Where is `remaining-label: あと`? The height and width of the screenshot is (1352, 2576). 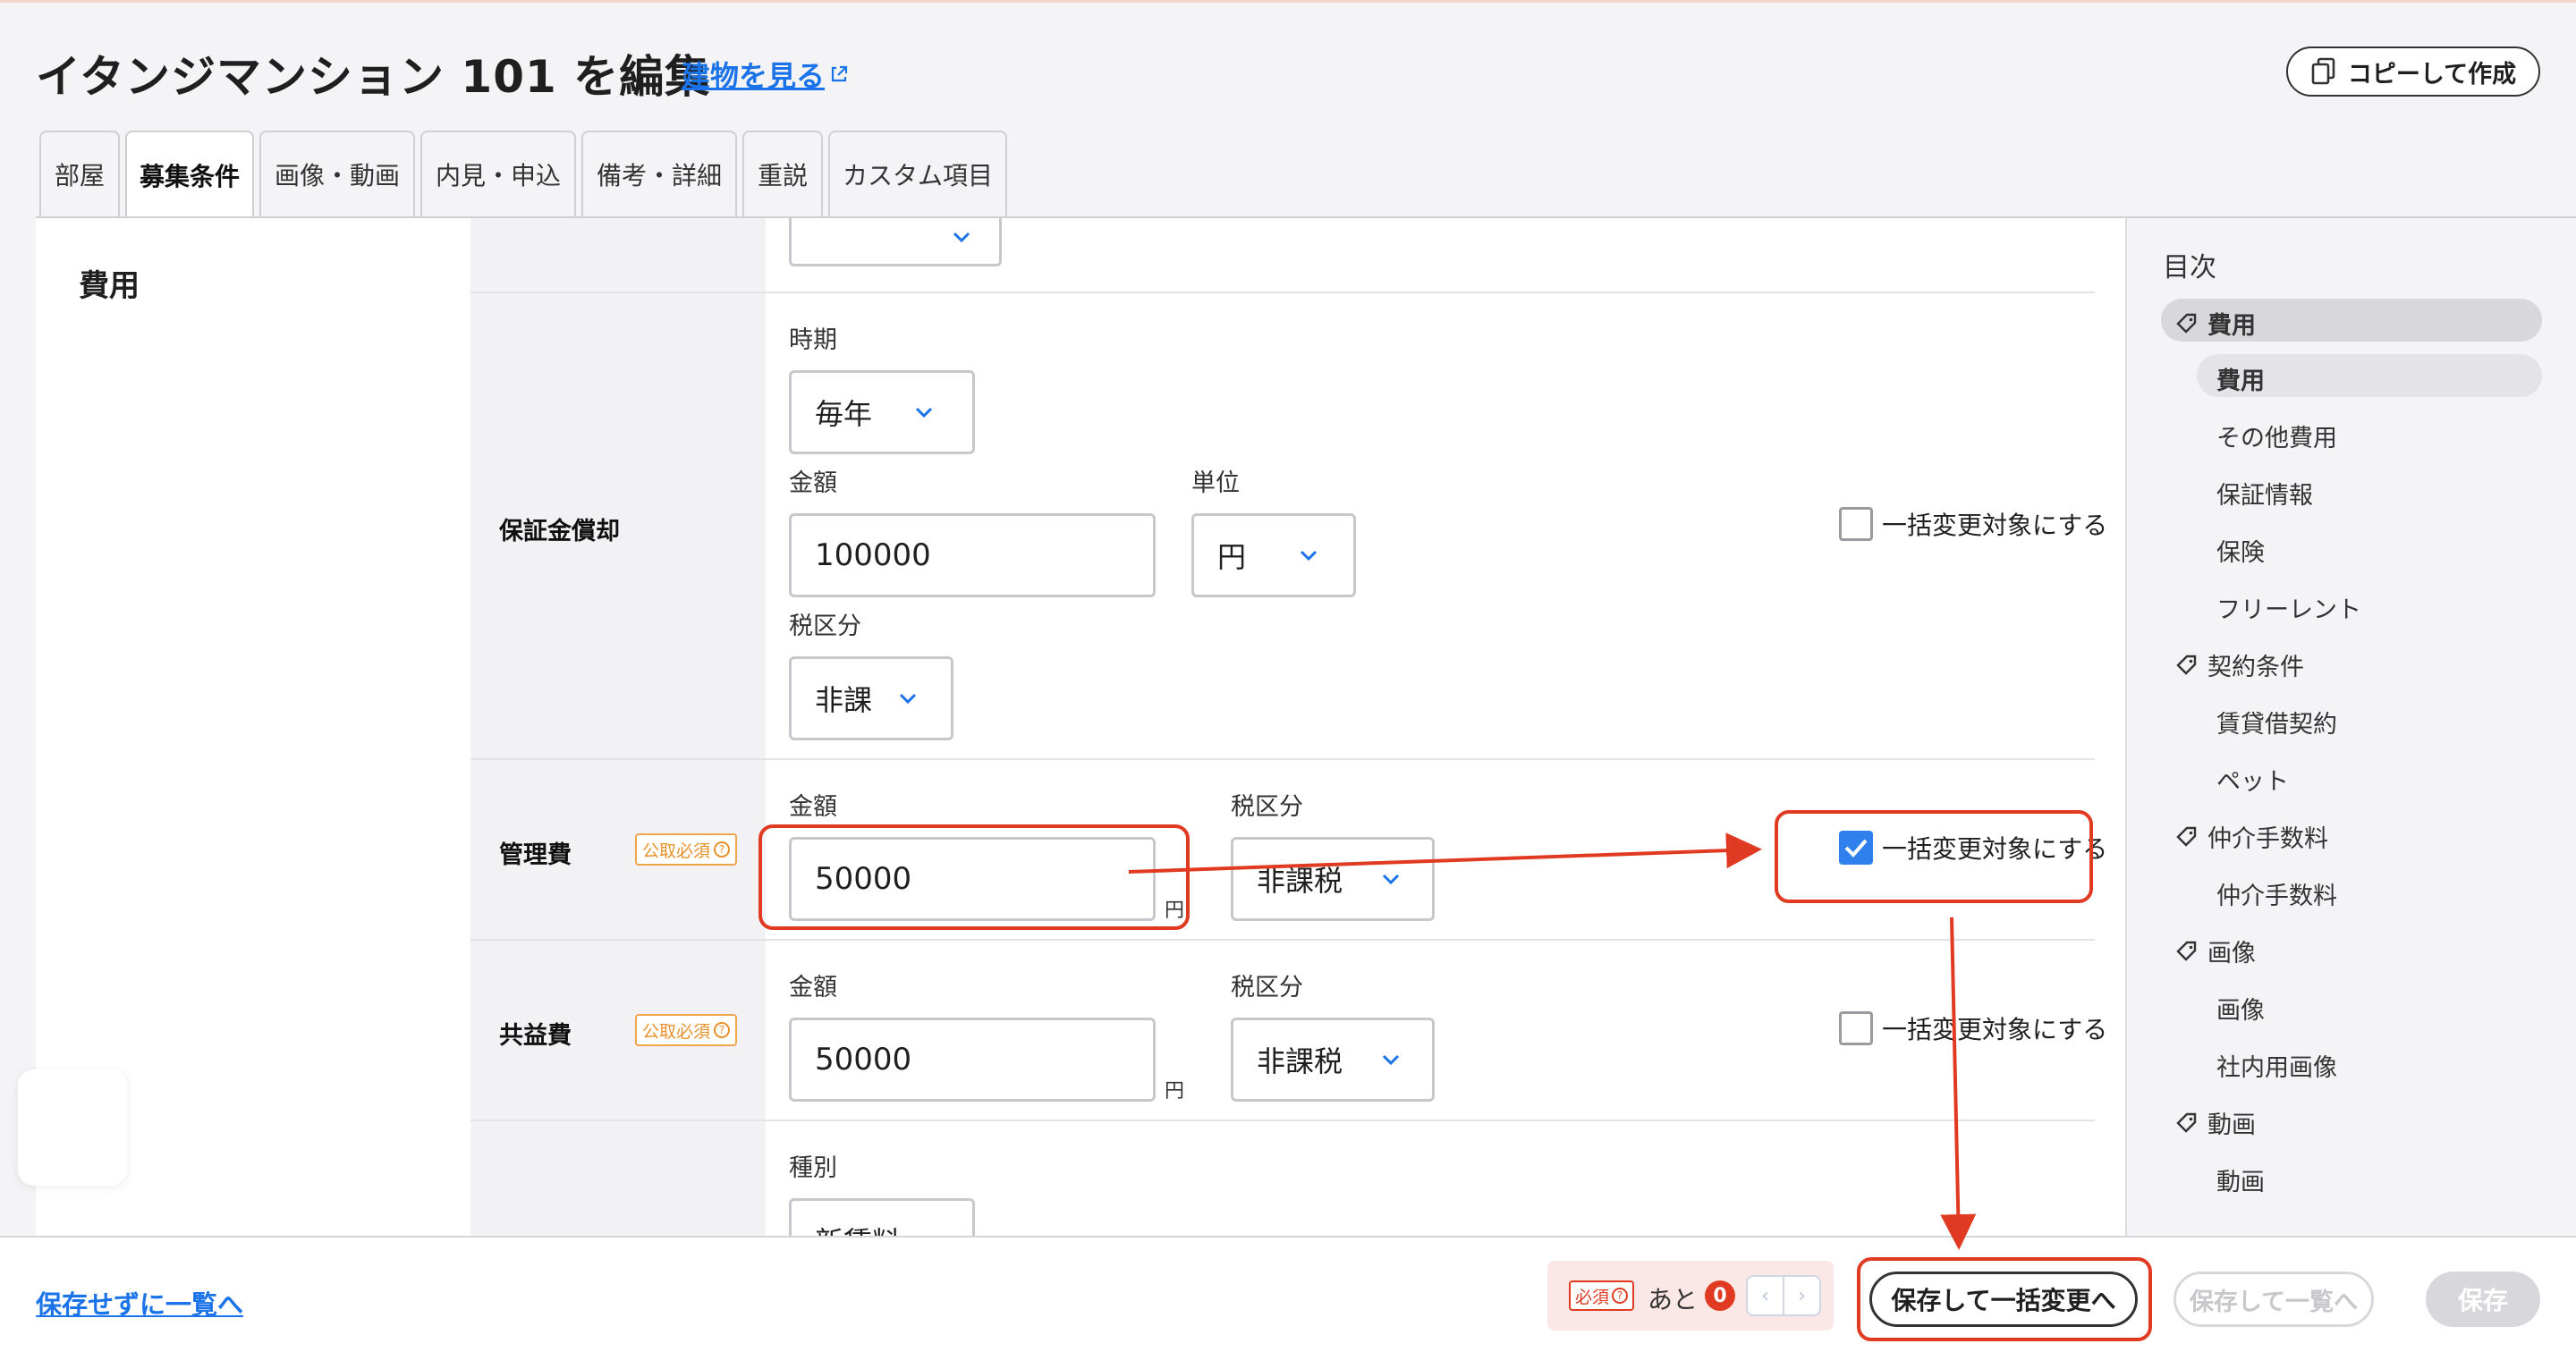
remaining-label: あと is located at coordinates (1673, 1299).